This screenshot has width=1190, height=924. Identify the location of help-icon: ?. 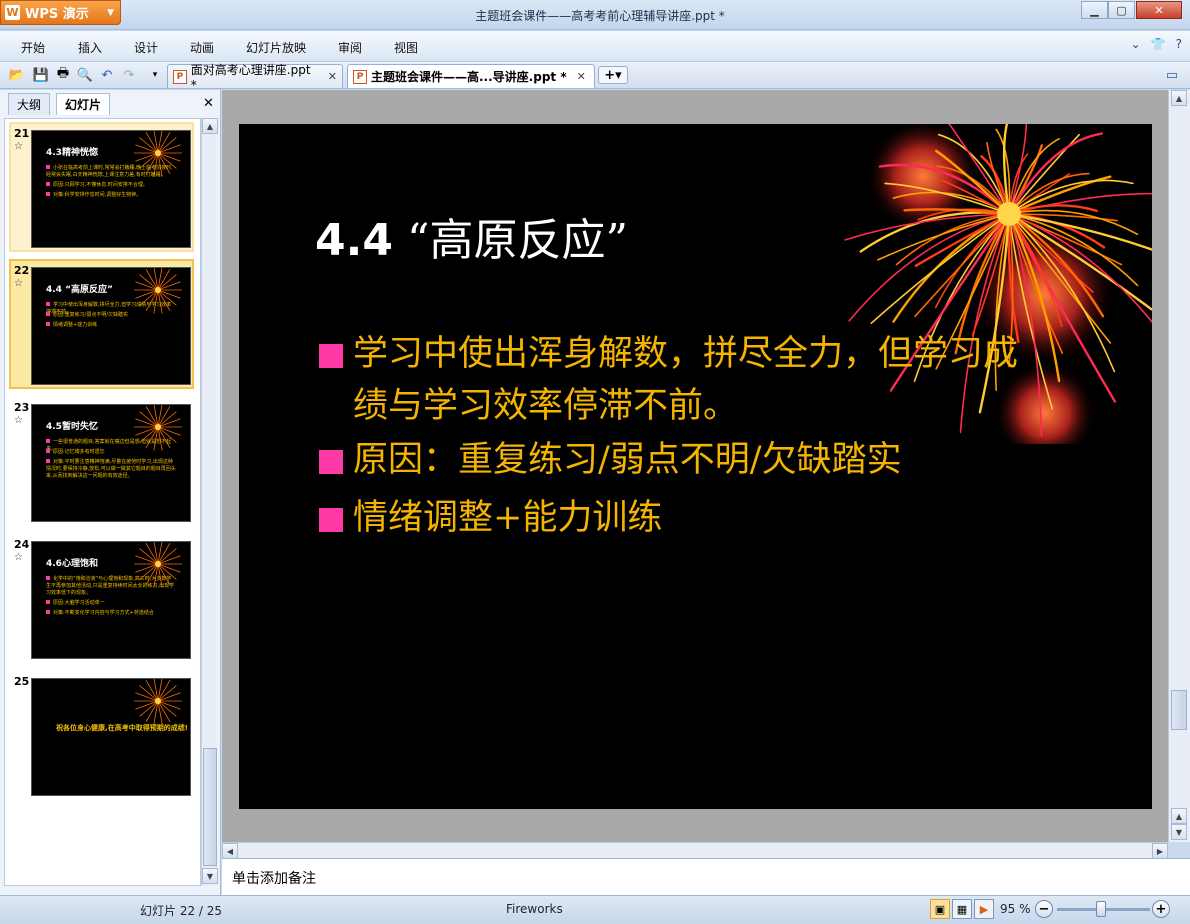
(1179, 44).